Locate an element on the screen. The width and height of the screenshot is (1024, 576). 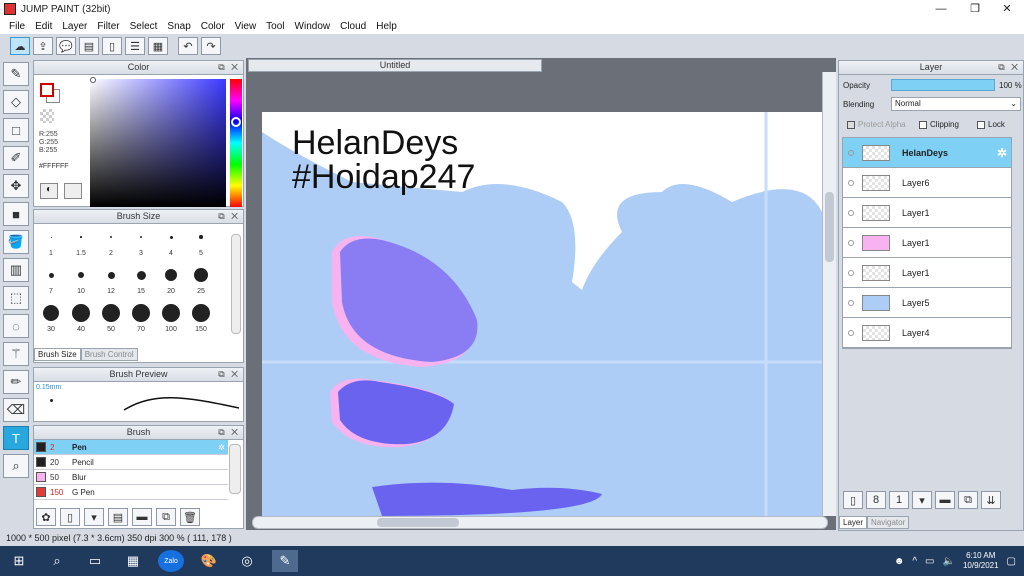
brush-size-option: 10 is located at coordinates (81, 279).